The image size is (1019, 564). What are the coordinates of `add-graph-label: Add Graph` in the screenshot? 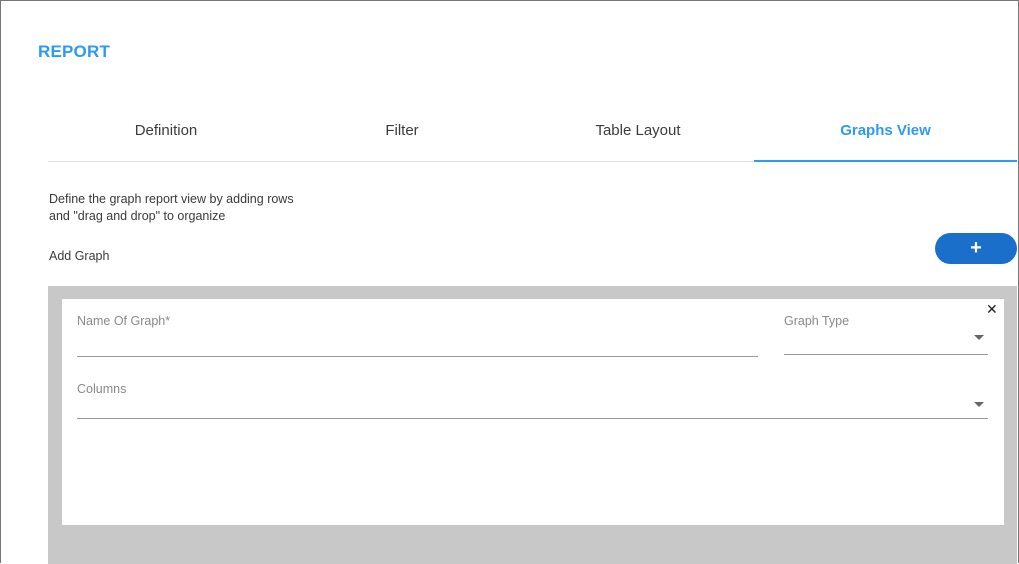 It's located at (79, 256).